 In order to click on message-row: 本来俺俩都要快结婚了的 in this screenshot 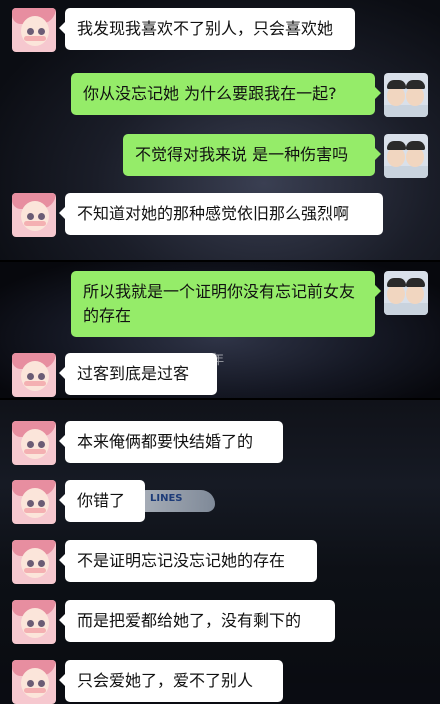, I will do `click(152, 443)`.